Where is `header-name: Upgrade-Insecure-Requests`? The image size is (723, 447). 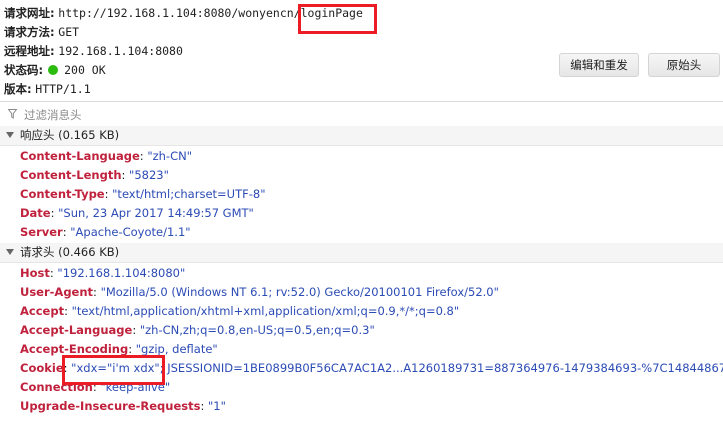
header-name: Upgrade-Insecure-Requests is located at coordinates (110, 406).